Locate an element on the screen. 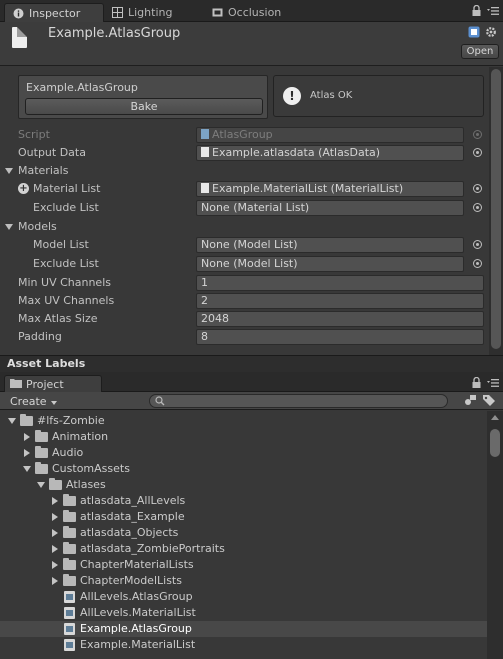 The image size is (503, 659). tree-row: ChapterMaterialLists is located at coordinates (243, 565).